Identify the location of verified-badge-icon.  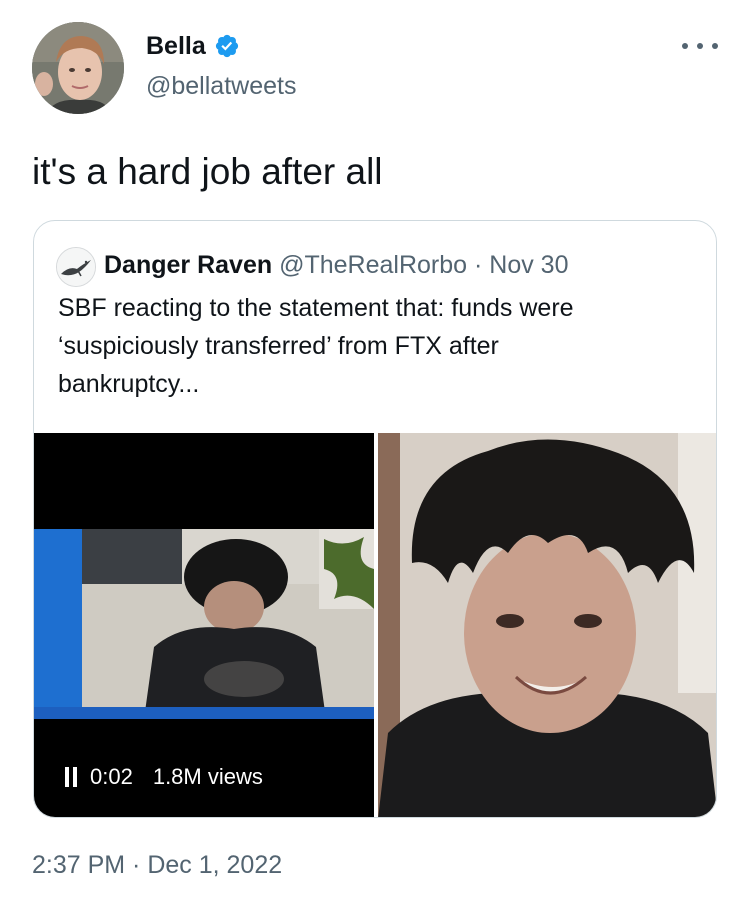
(227, 46).